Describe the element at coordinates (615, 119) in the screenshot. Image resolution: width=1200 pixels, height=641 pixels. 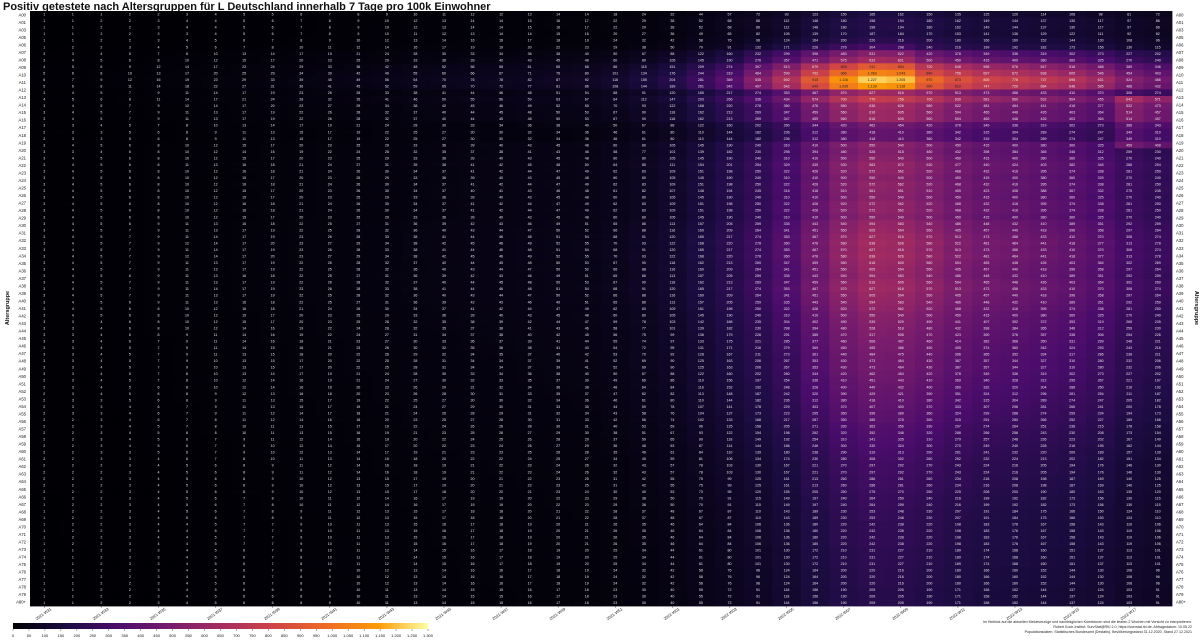
I see `cell-label: 67` at that location.